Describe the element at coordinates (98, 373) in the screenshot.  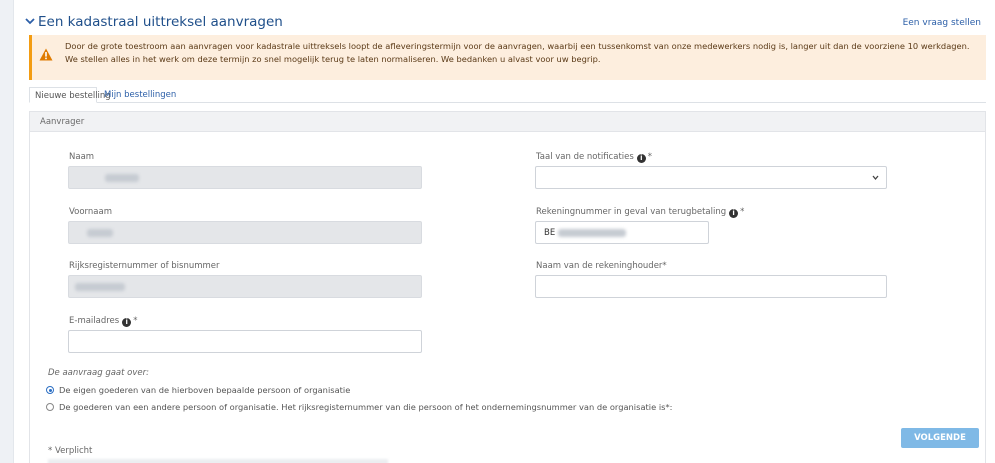
I see `question-label: De aanvraag gaat over:` at that location.